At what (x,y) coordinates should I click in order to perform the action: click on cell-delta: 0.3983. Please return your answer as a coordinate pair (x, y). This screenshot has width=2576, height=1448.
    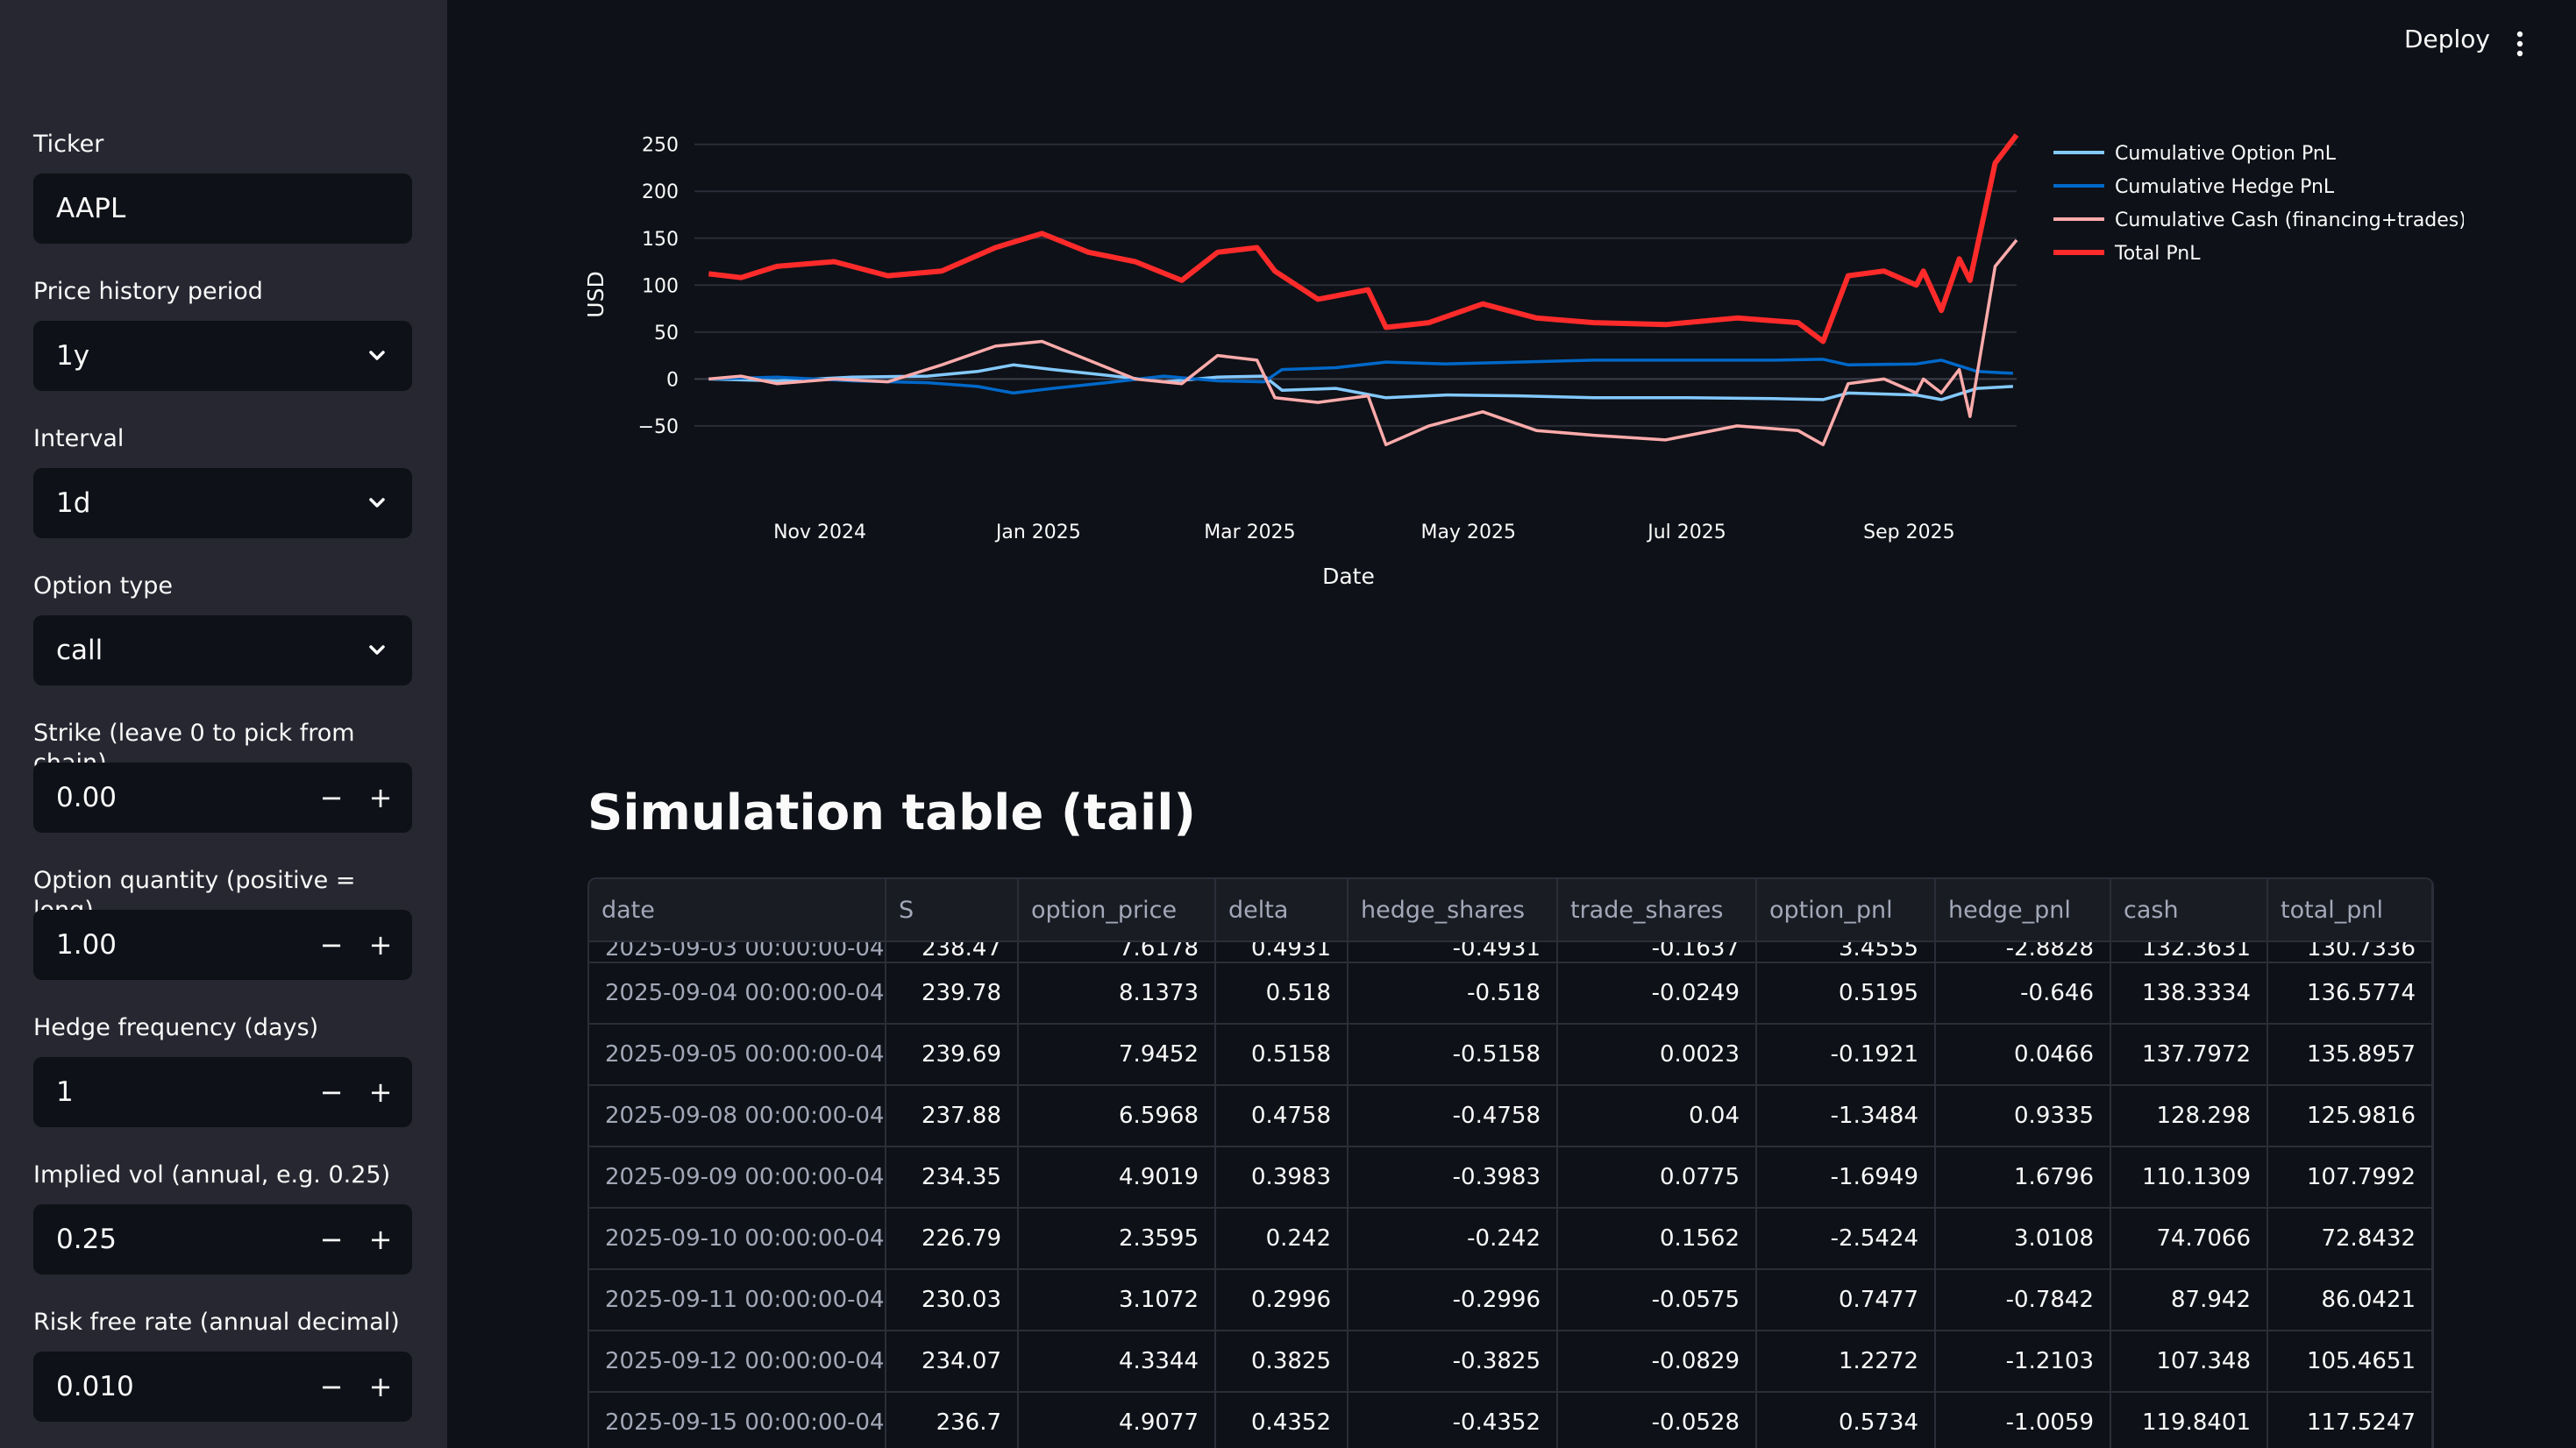
    Looking at the image, I should click on (1281, 1177).